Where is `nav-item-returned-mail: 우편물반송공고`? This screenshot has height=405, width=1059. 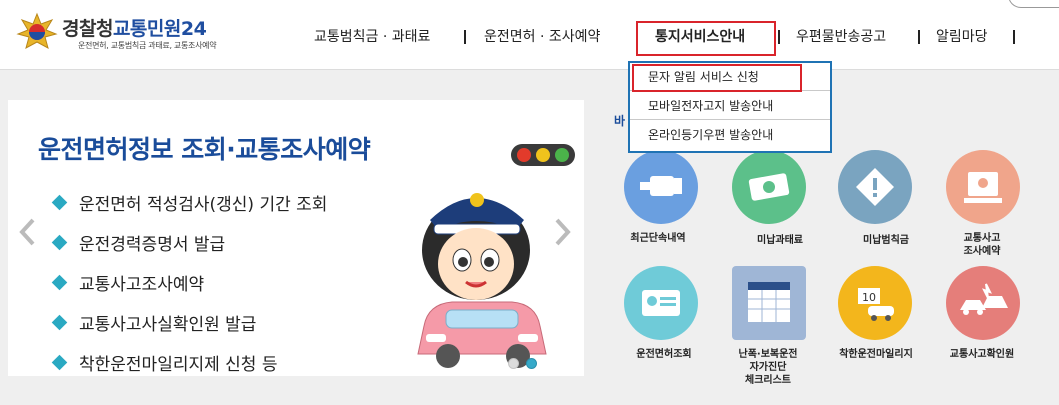
nav-item-returned-mail: 우편물반송공고 is located at coordinates (841, 37).